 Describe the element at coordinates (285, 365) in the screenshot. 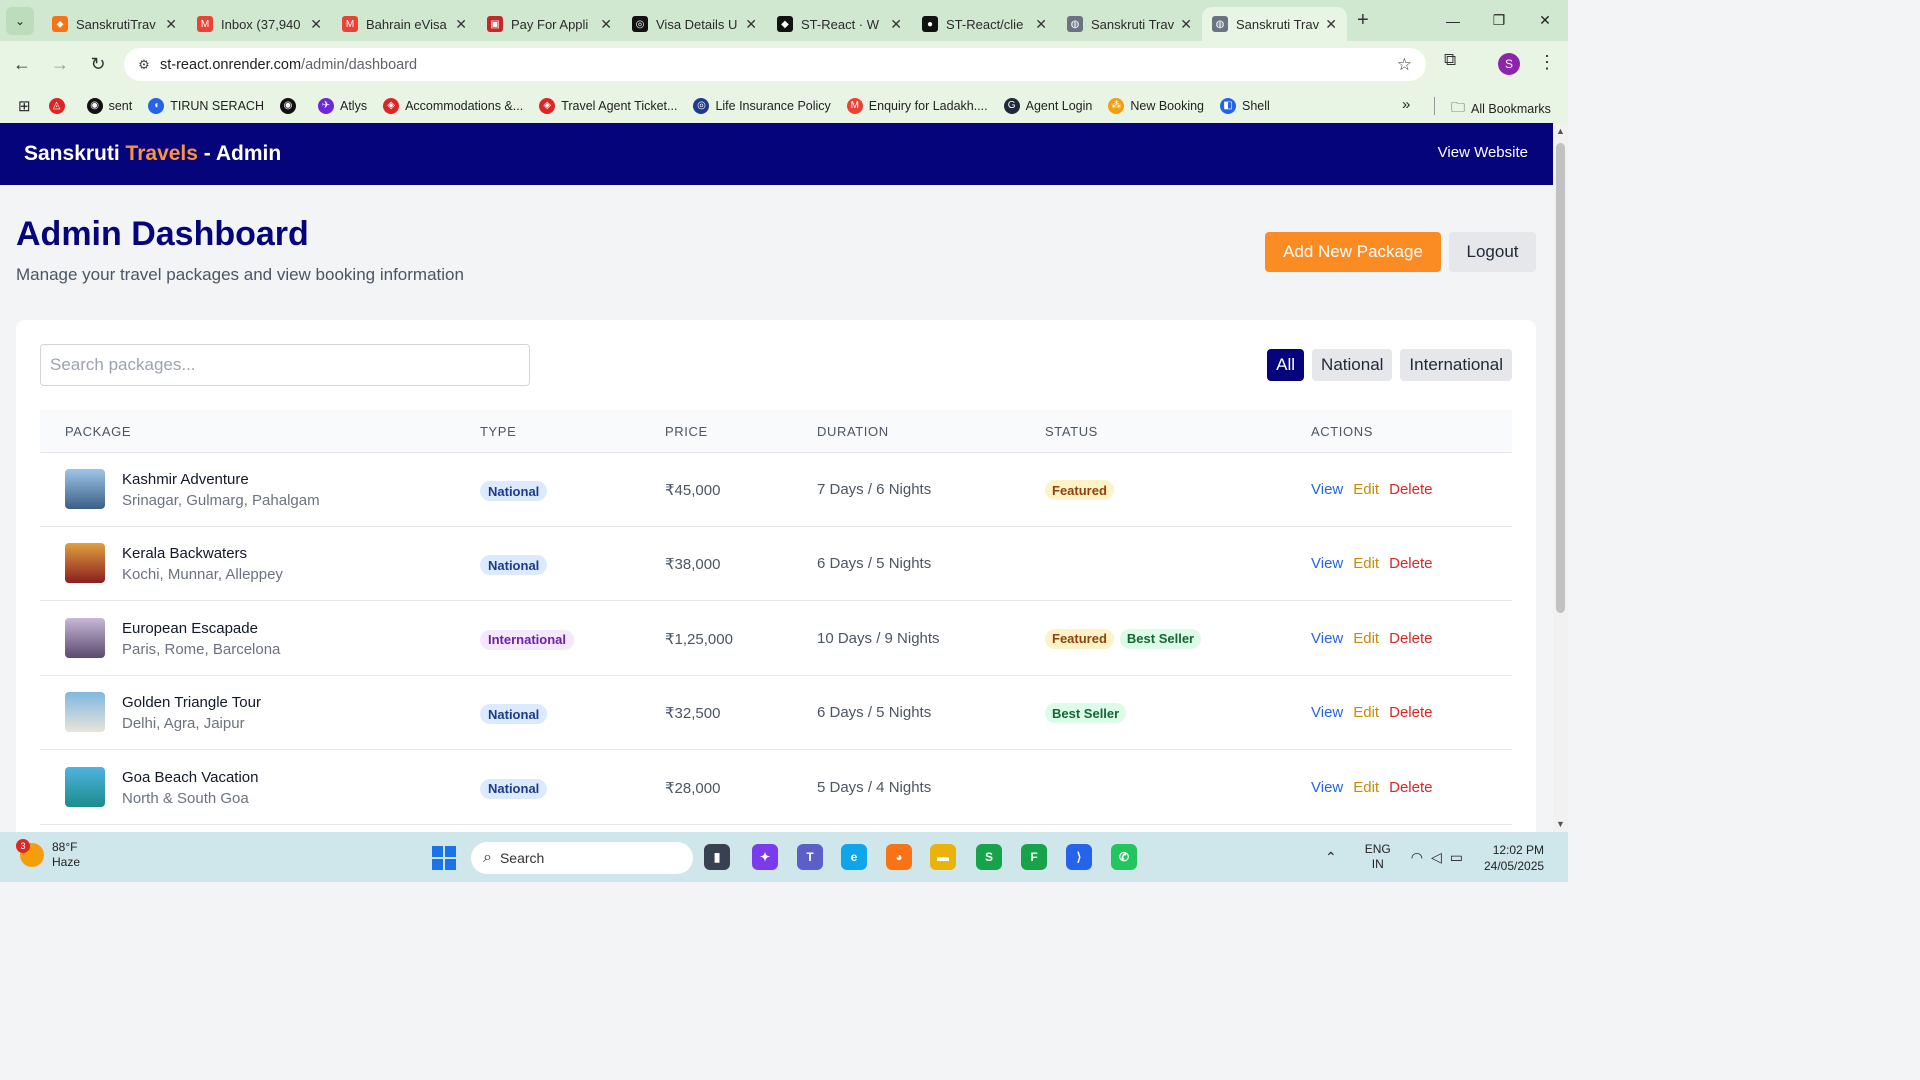

I see `search-packages-input` at that location.